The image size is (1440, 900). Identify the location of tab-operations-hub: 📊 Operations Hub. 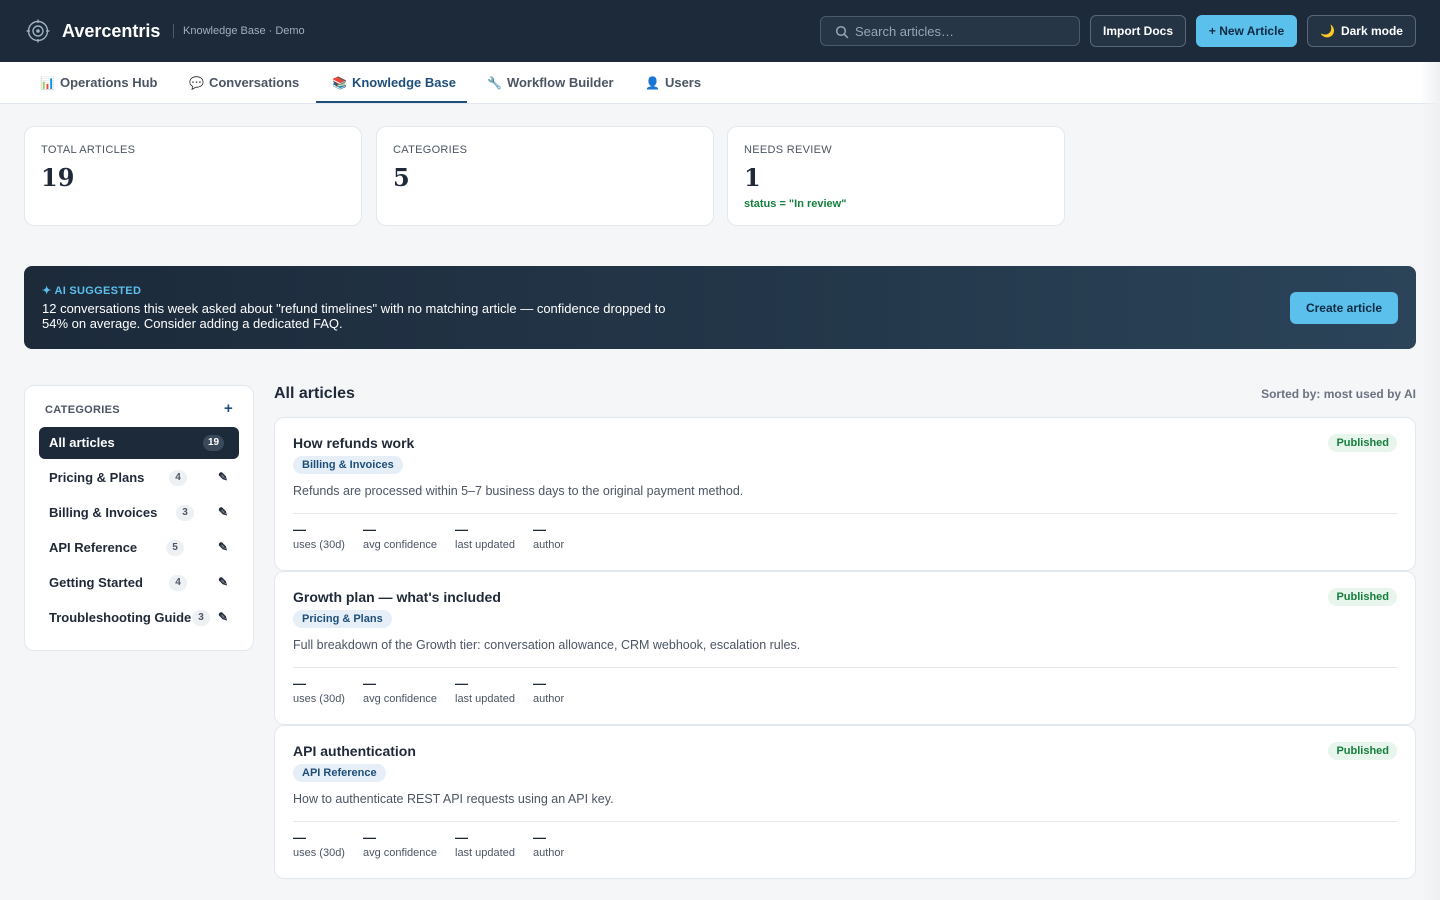
(98, 82).